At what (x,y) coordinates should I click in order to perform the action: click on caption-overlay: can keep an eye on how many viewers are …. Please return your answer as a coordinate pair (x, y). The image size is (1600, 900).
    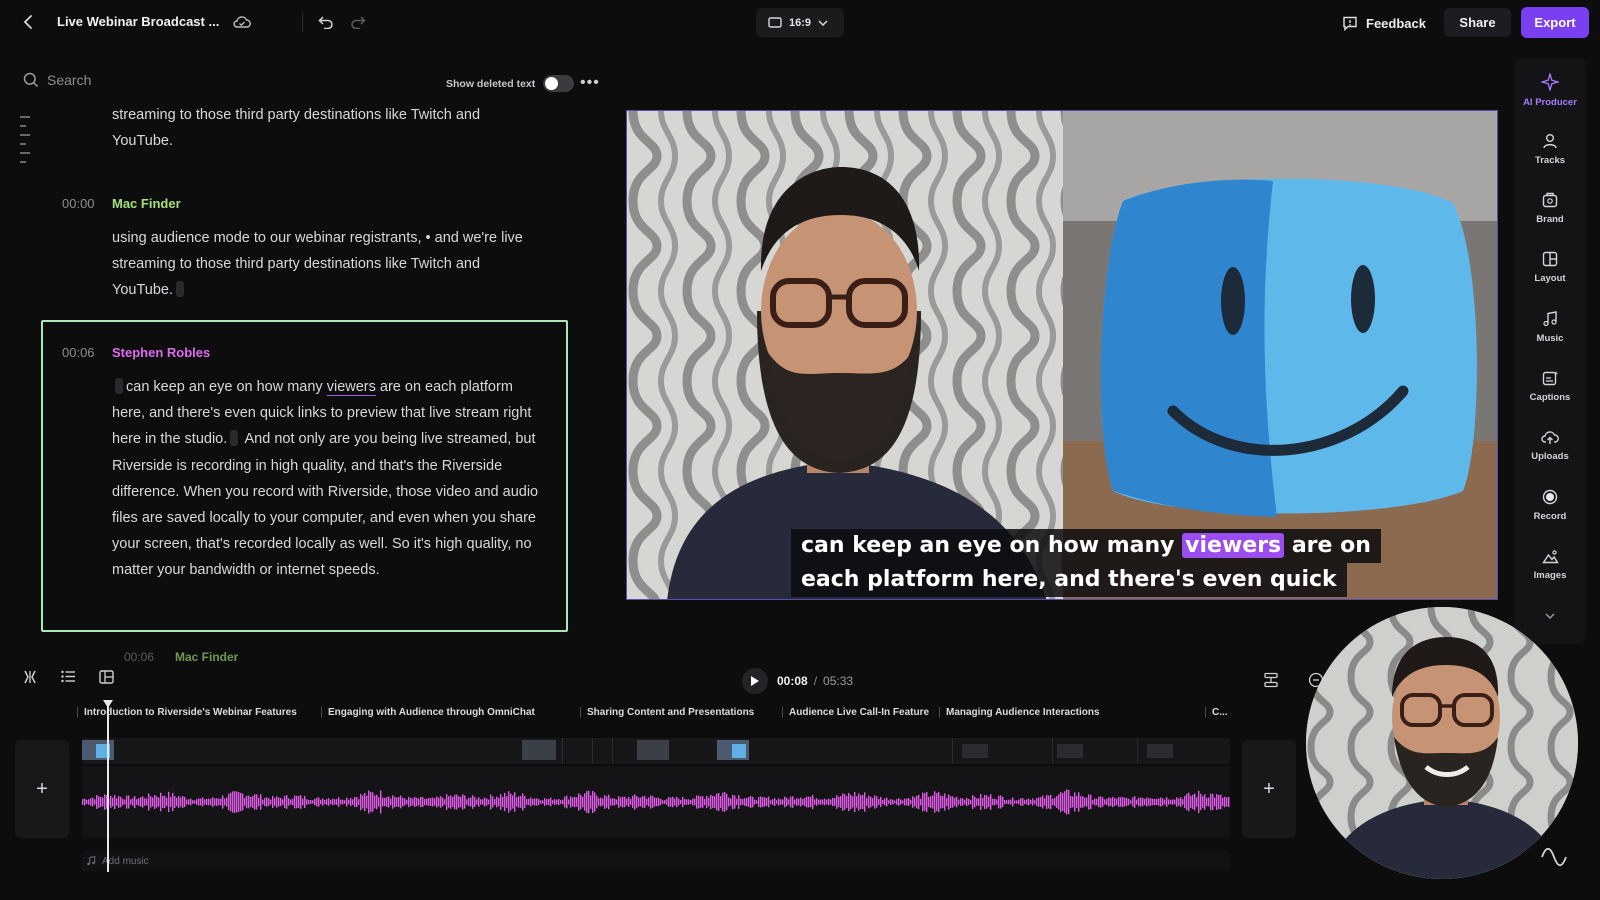
    Looking at the image, I should click on (1086, 563).